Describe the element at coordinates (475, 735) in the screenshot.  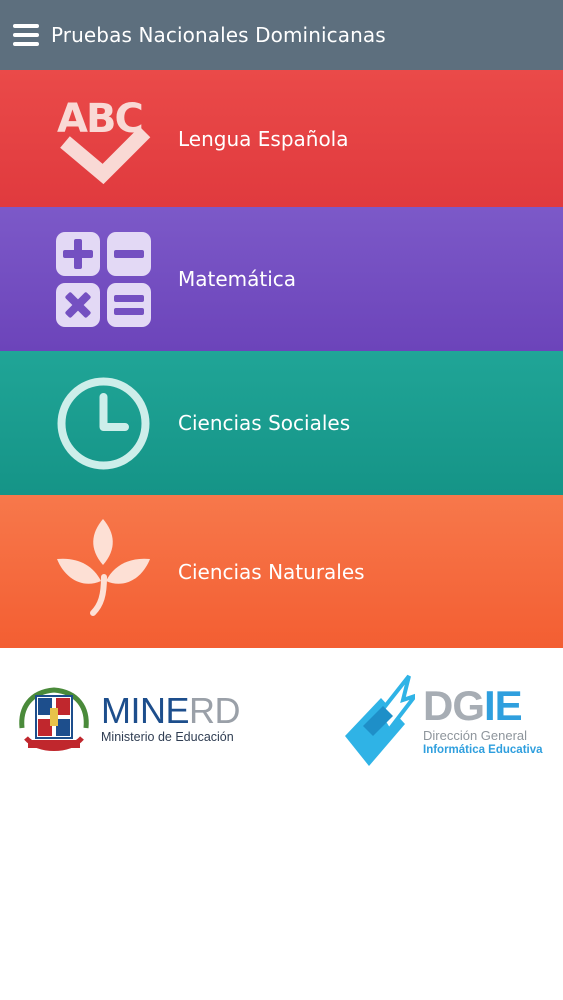
I see `dgie-subtitle-1: Dirección General` at that location.